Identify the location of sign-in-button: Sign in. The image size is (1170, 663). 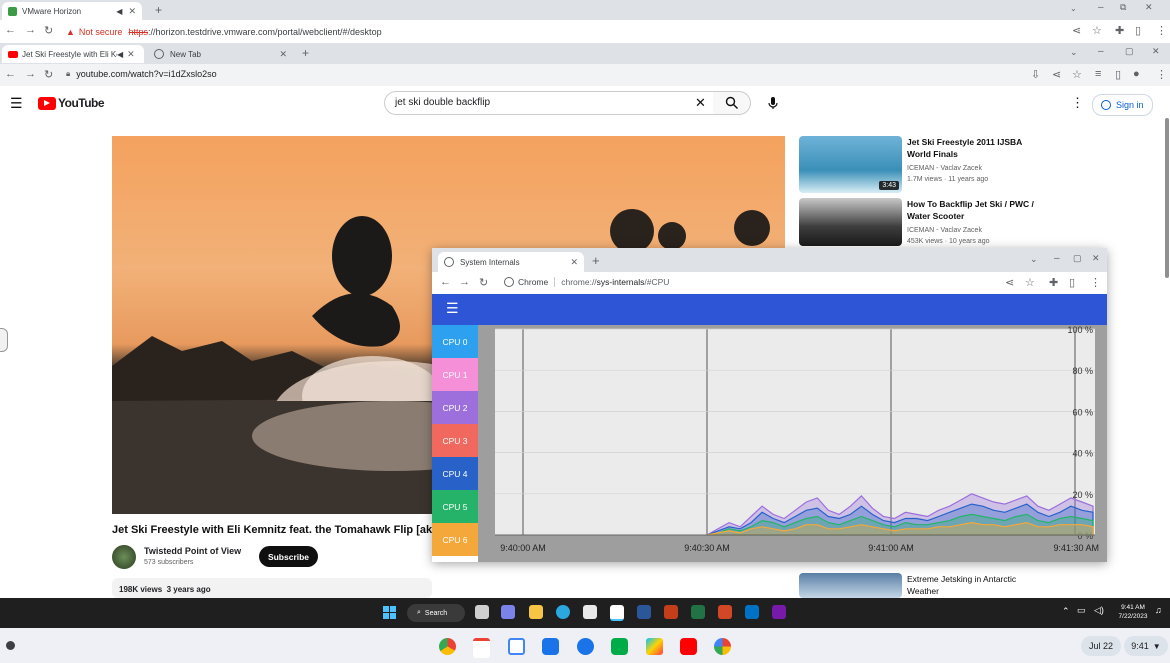
(1122, 105).